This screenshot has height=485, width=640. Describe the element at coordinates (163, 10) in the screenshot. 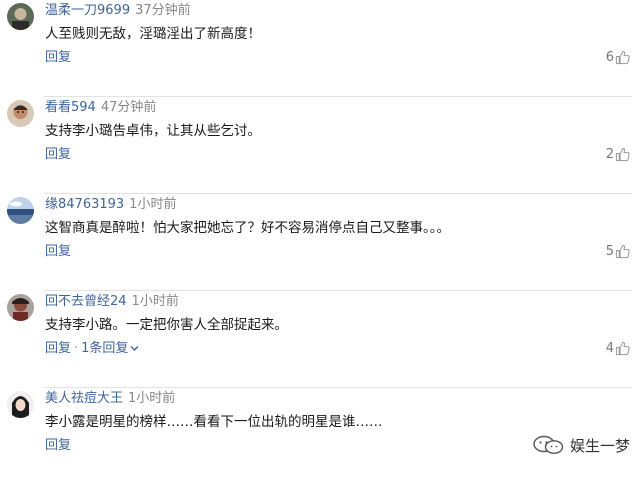

I see `comment-time: 37分钟前` at that location.